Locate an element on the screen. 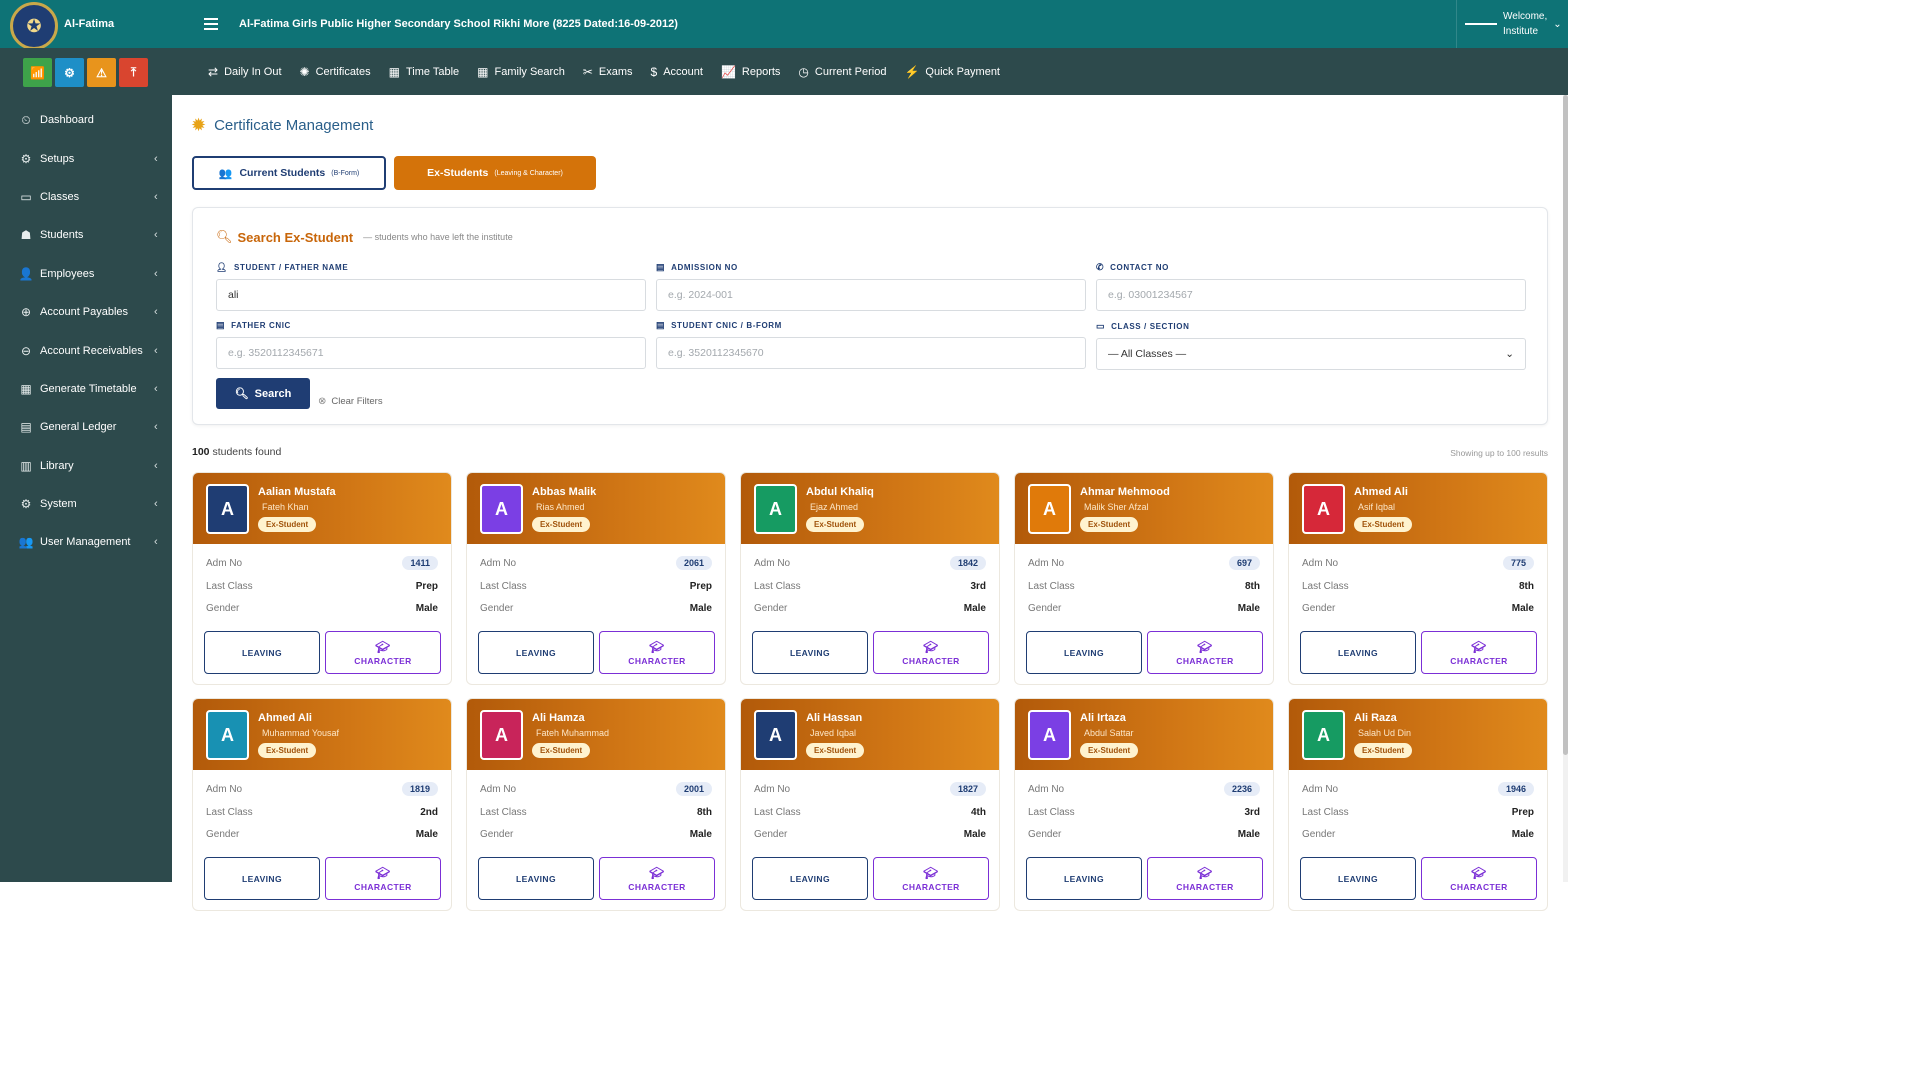  sidebar-item-generate-timetable: ▦ Generate Timetable ‹ is located at coordinates (86, 389).